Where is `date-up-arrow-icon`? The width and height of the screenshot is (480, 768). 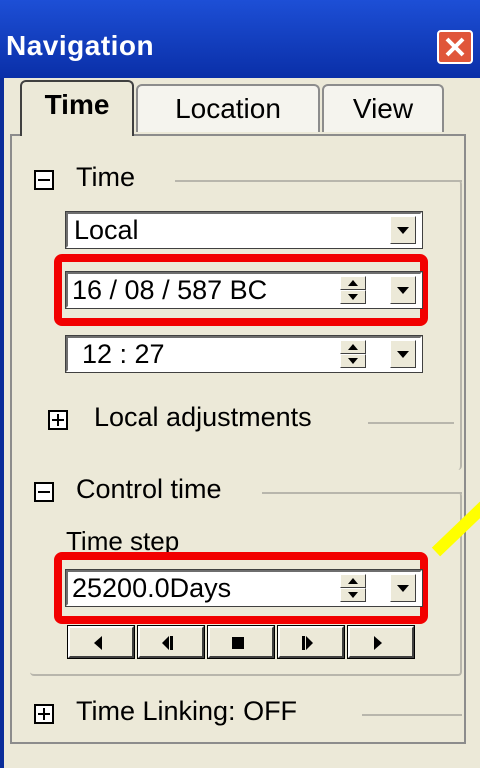 date-up-arrow-icon is located at coordinates (353, 283).